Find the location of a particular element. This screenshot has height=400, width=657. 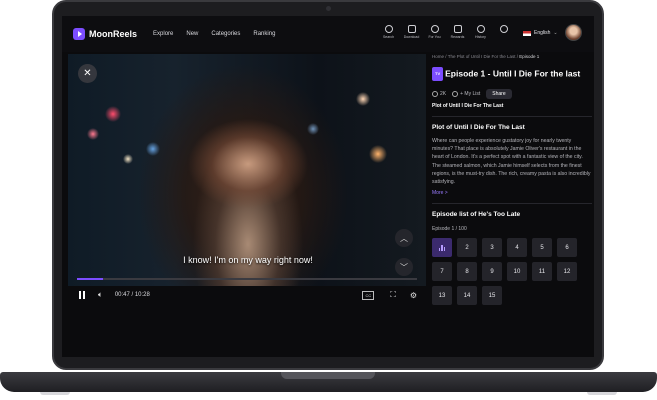

brand-name: MoonReels is located at coordinates (113, 34).